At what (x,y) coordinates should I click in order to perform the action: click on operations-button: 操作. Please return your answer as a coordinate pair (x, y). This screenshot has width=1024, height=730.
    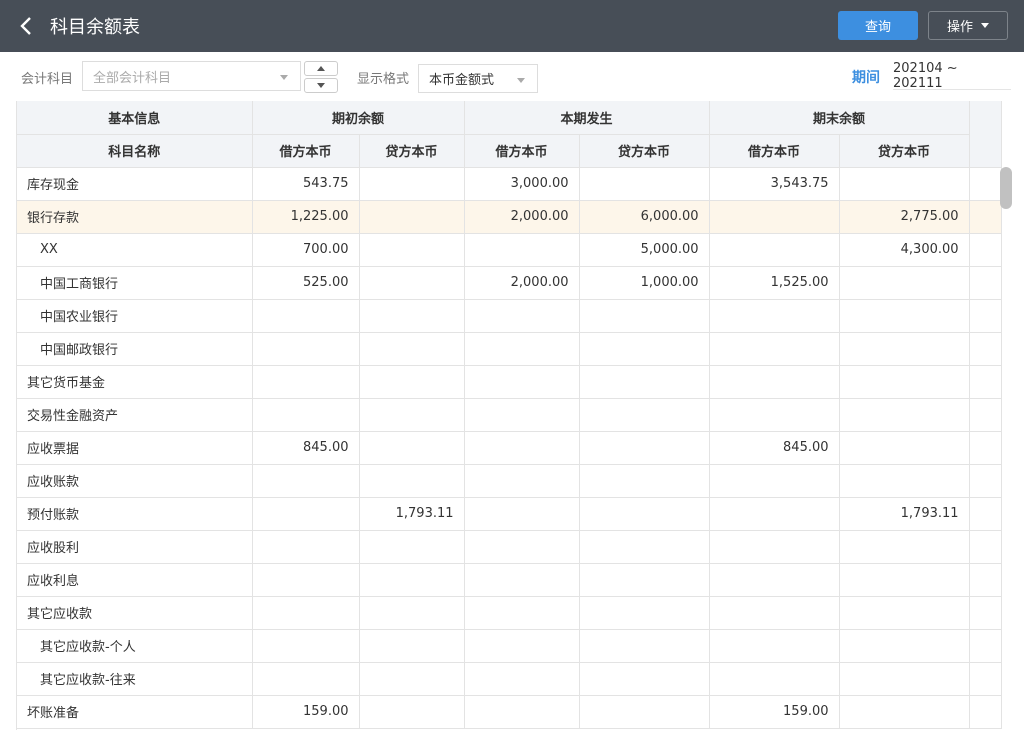
    Looking at the image, I should click on (968, 25).